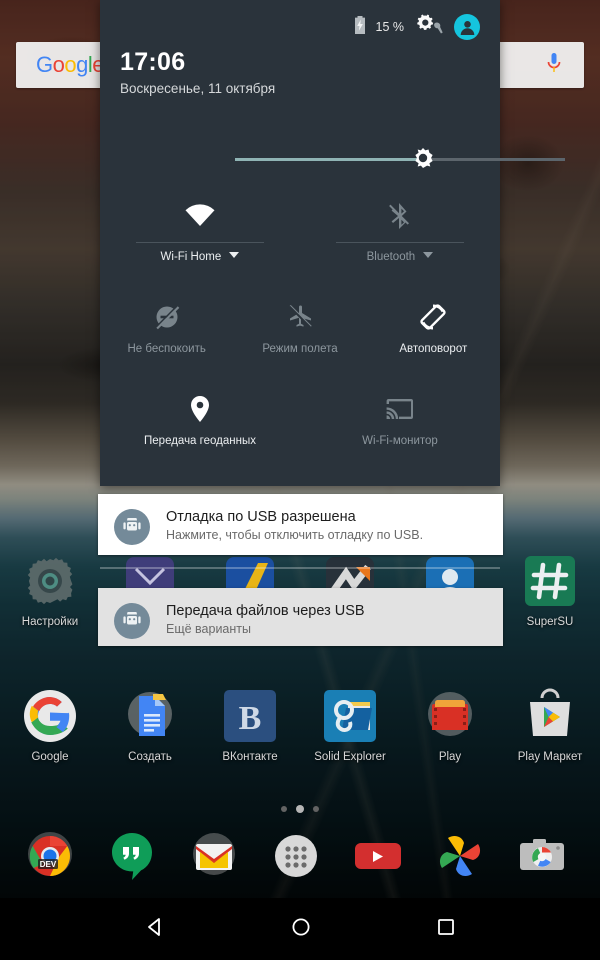 The height and width of the screenshot is (960, 600). Describe the element at coordinates (390, 27) in the screenshot. I see `battery-percent-label: 15 %` at that location.